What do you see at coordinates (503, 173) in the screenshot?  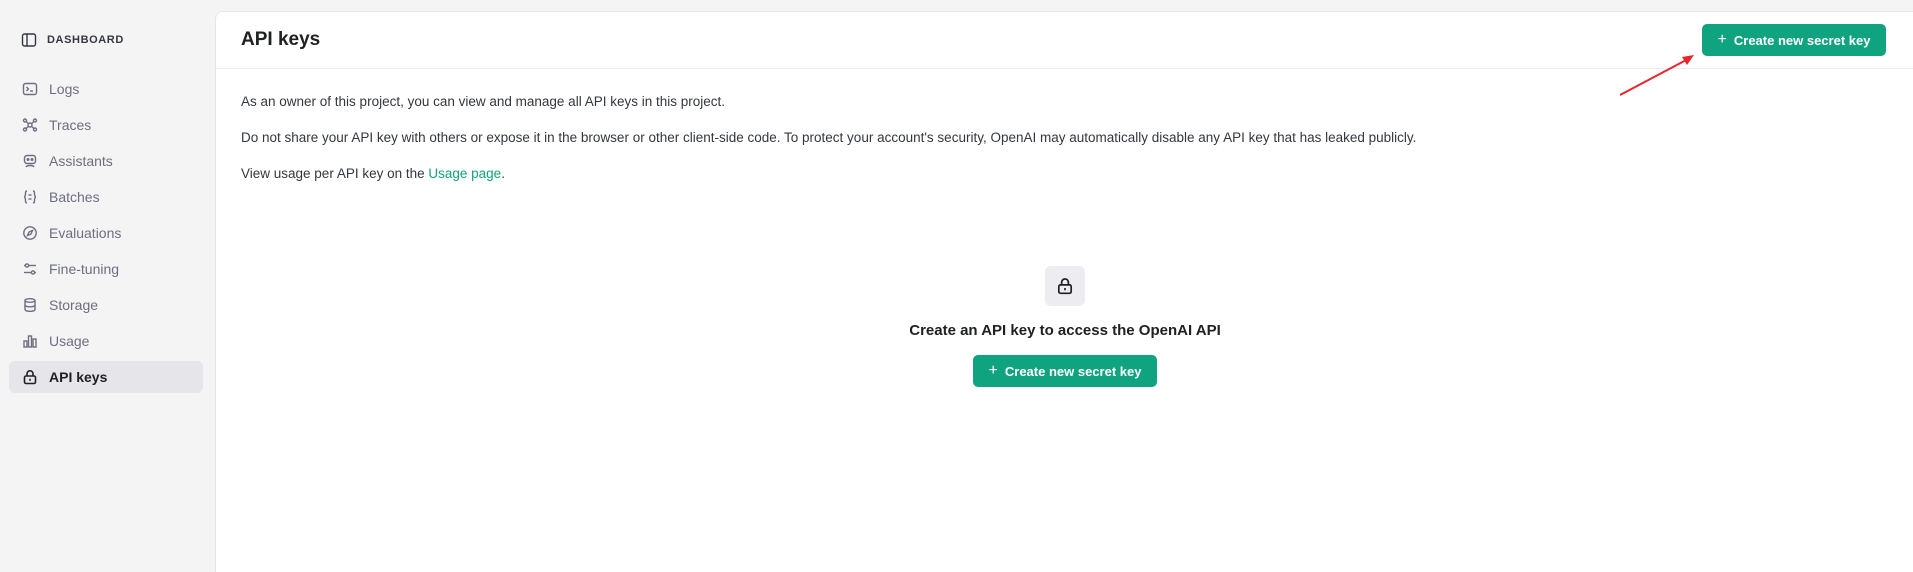 I see `usage-note-suffix: .` at bounding box center [503, 173].